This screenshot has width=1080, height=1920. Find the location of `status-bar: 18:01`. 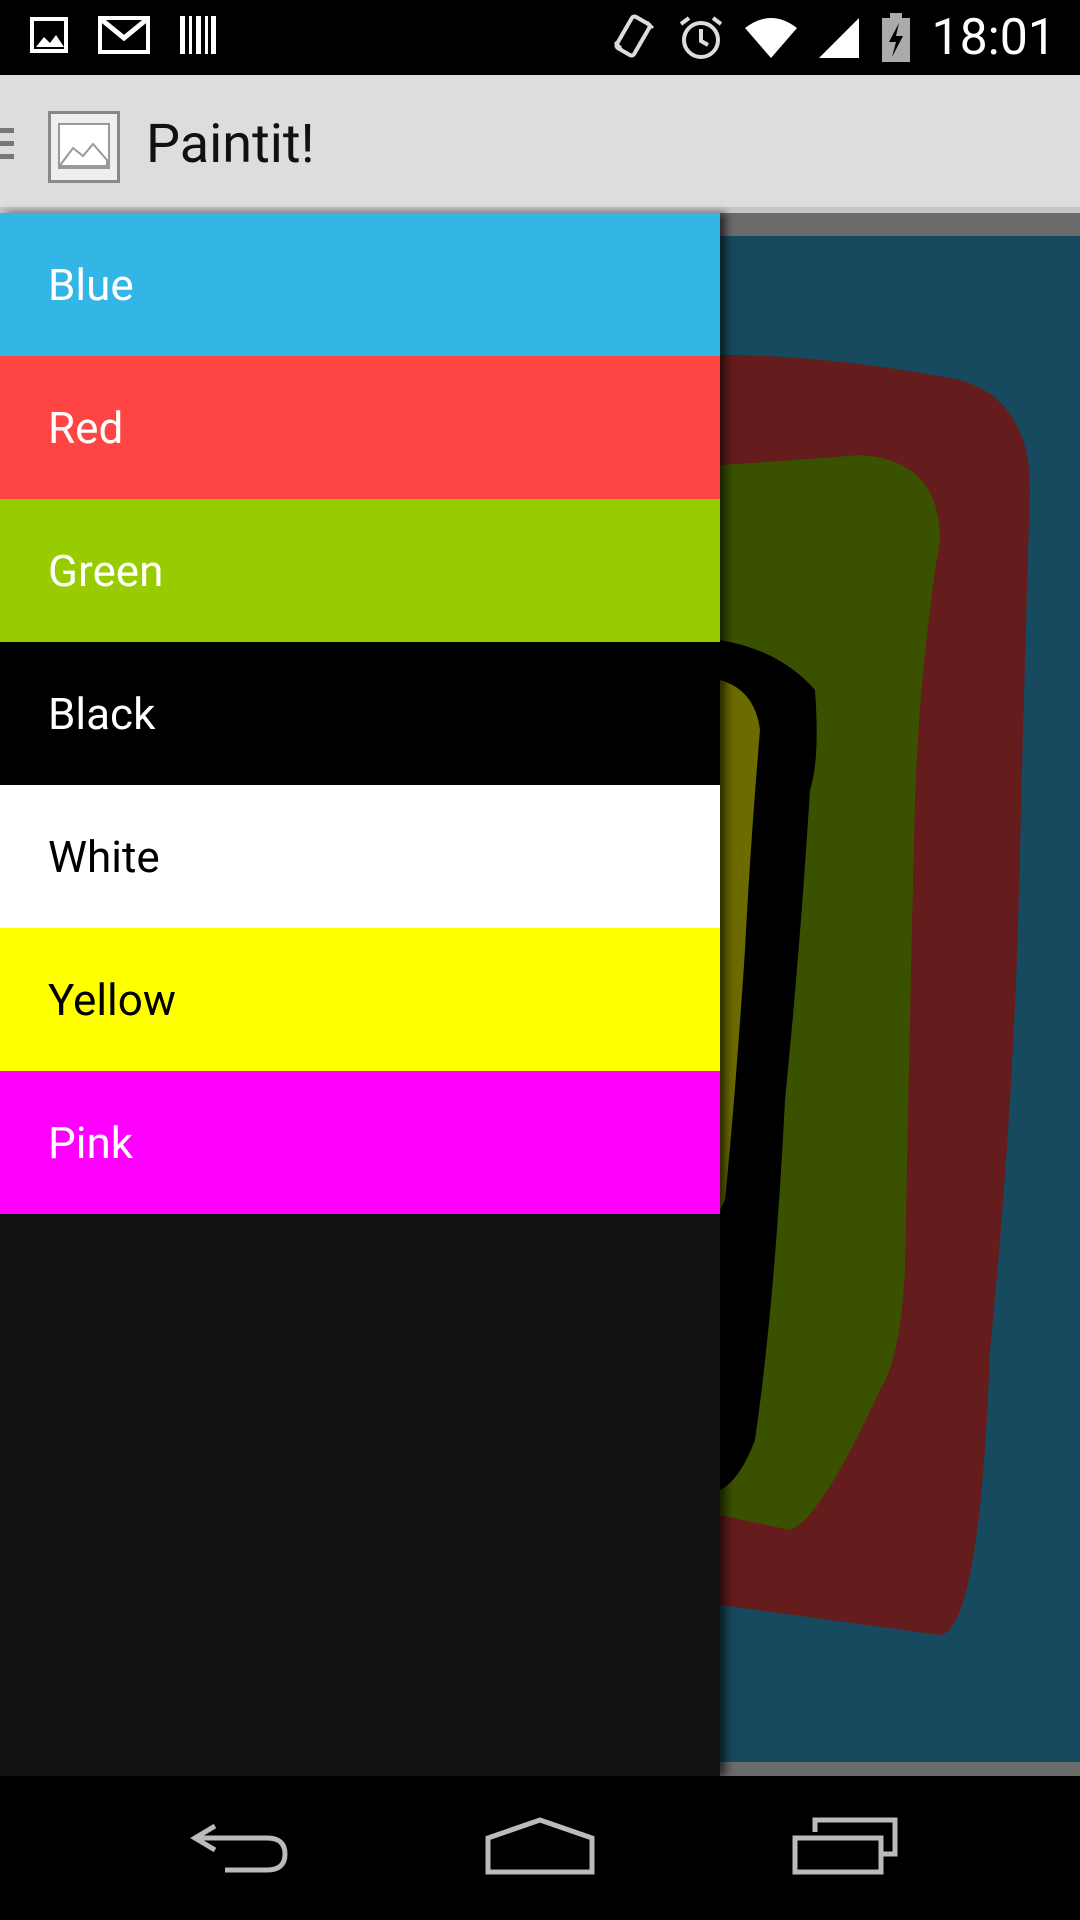

status-bar: 18:01 is located at coordinates (540, 37).